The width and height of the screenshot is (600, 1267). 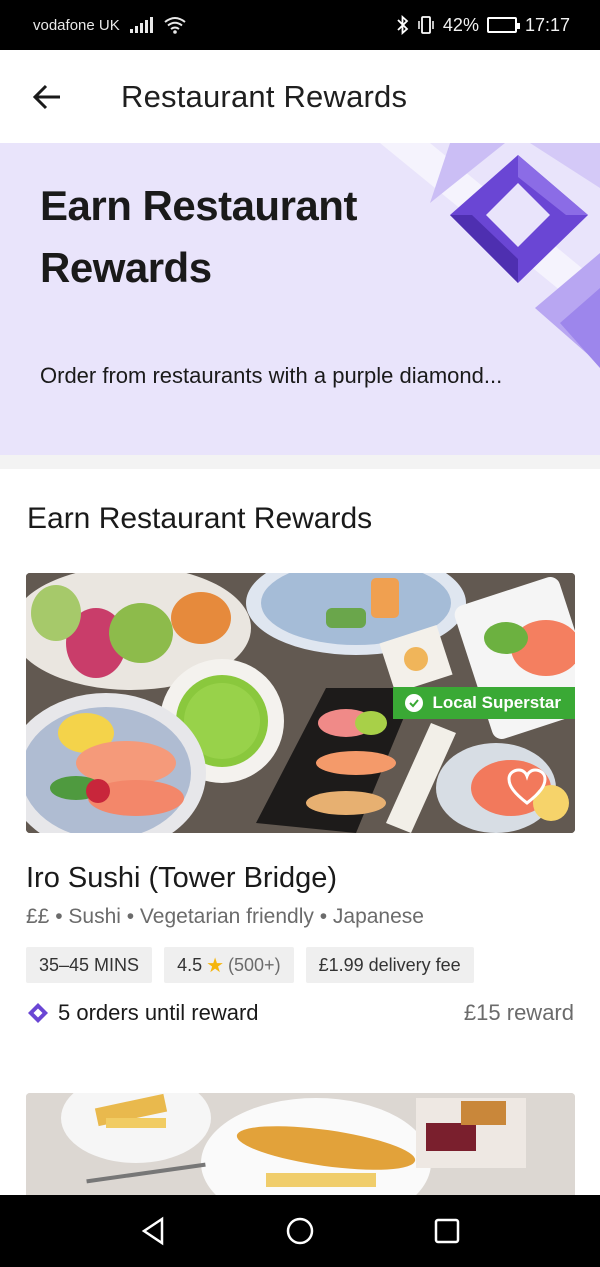 I want to click on back-button, so click(x=47, y=96).